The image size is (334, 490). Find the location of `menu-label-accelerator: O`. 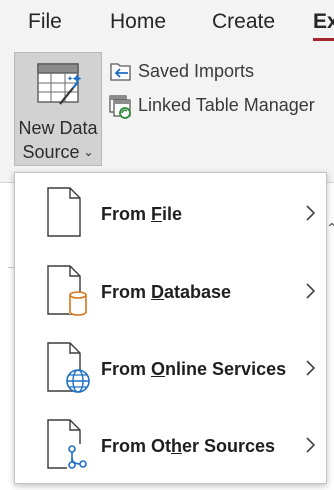

menu-label-accelerator: O is located at coordinates (158, 369).